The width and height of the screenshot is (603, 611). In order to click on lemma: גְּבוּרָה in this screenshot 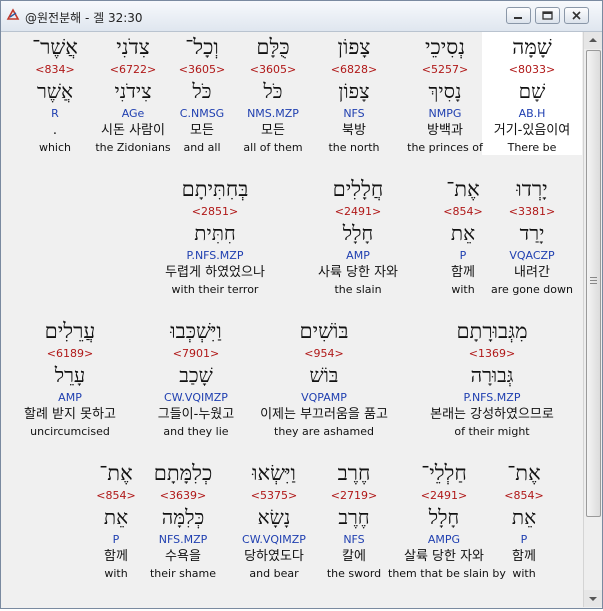, I will do `click(492, 375)`.